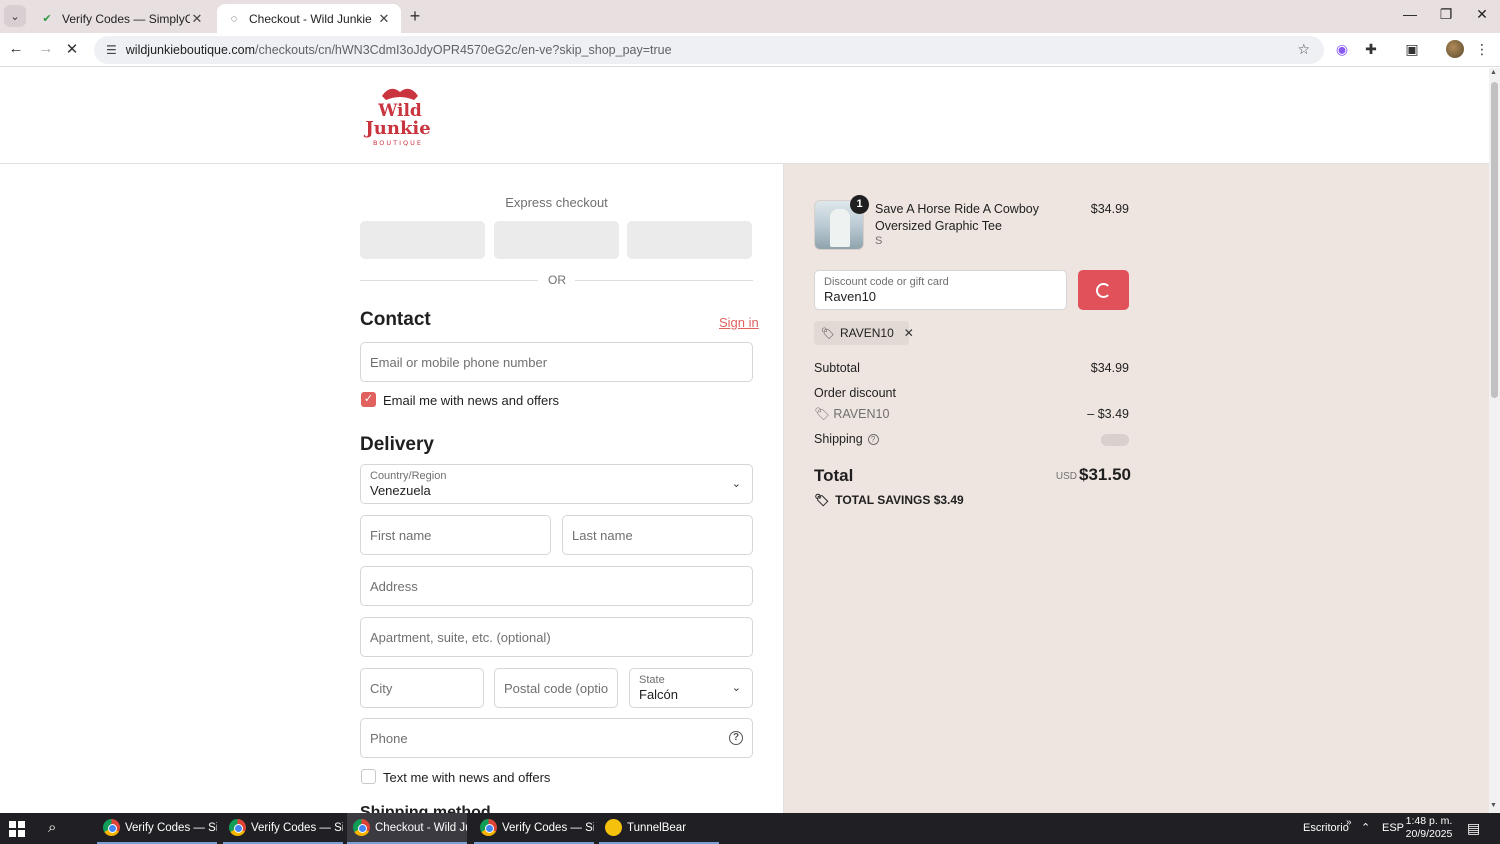  What do you see at coordinates (46, 50) in the screenshot?
I see `forward-icon: →` at bounding box center [46, 50].